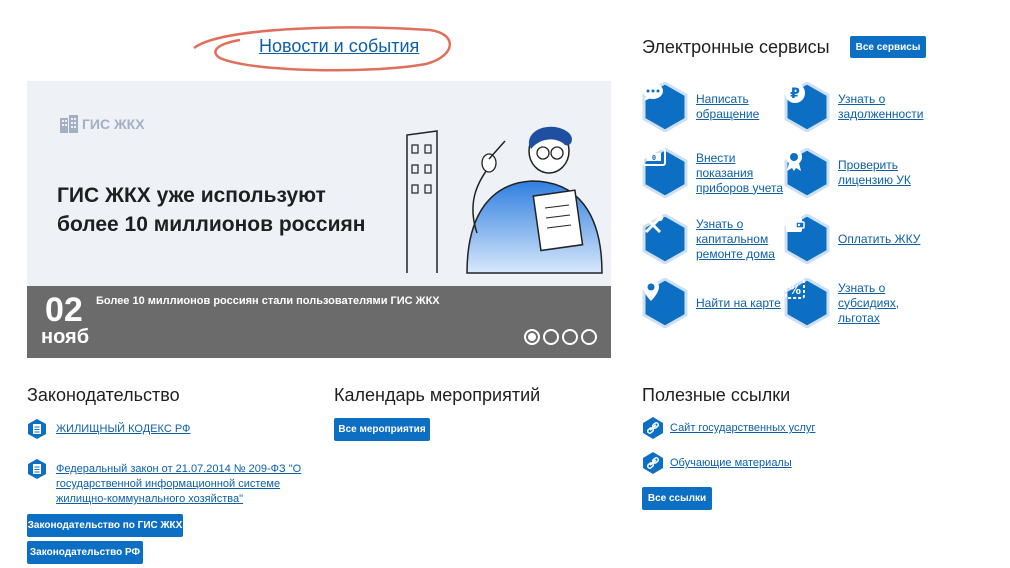 Image resolution: width=1010 pixels, height=568 pixels. Describe the element at coordinates (883, 239) in the screenshot. I see `service-label: Оплатить ЖКУ` at that location.